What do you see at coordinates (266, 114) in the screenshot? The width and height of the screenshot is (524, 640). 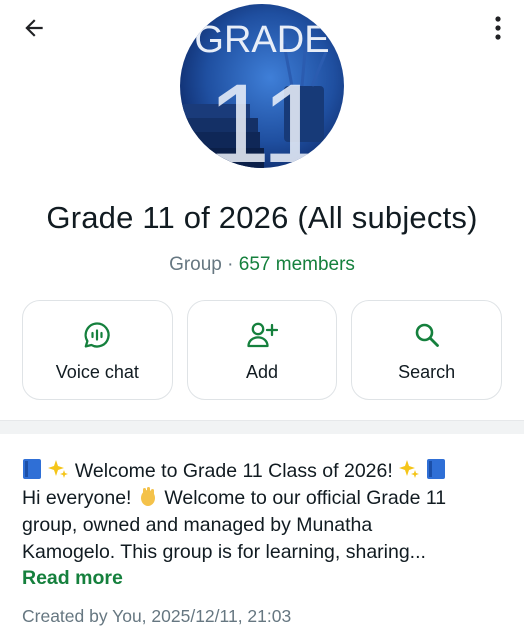 I see `avatar-number: 11` at bounding box center [266, 114].